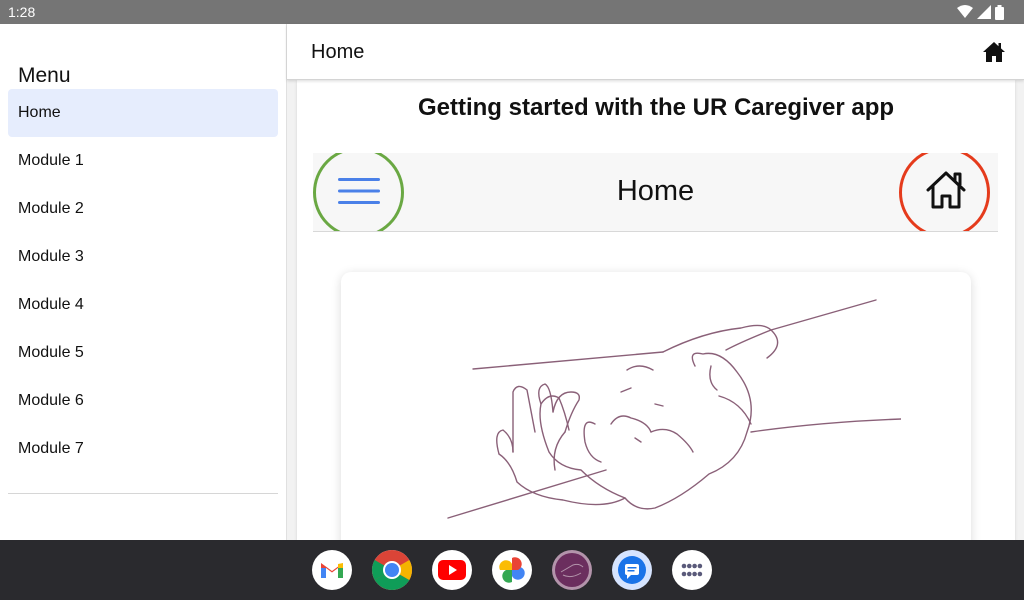 The width and height of the screenshot is (1024, 600). I want to click on home-icon, so click(994, 52).